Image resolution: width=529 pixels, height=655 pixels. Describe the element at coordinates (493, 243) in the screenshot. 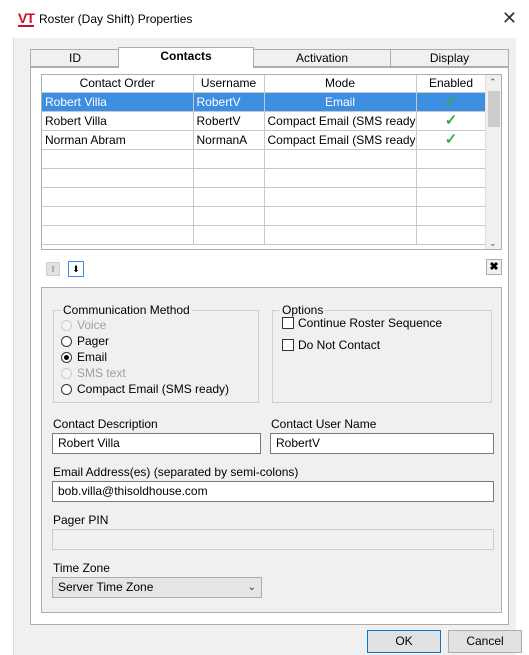

I see `scroll-down-icon: ⌄` at that location.